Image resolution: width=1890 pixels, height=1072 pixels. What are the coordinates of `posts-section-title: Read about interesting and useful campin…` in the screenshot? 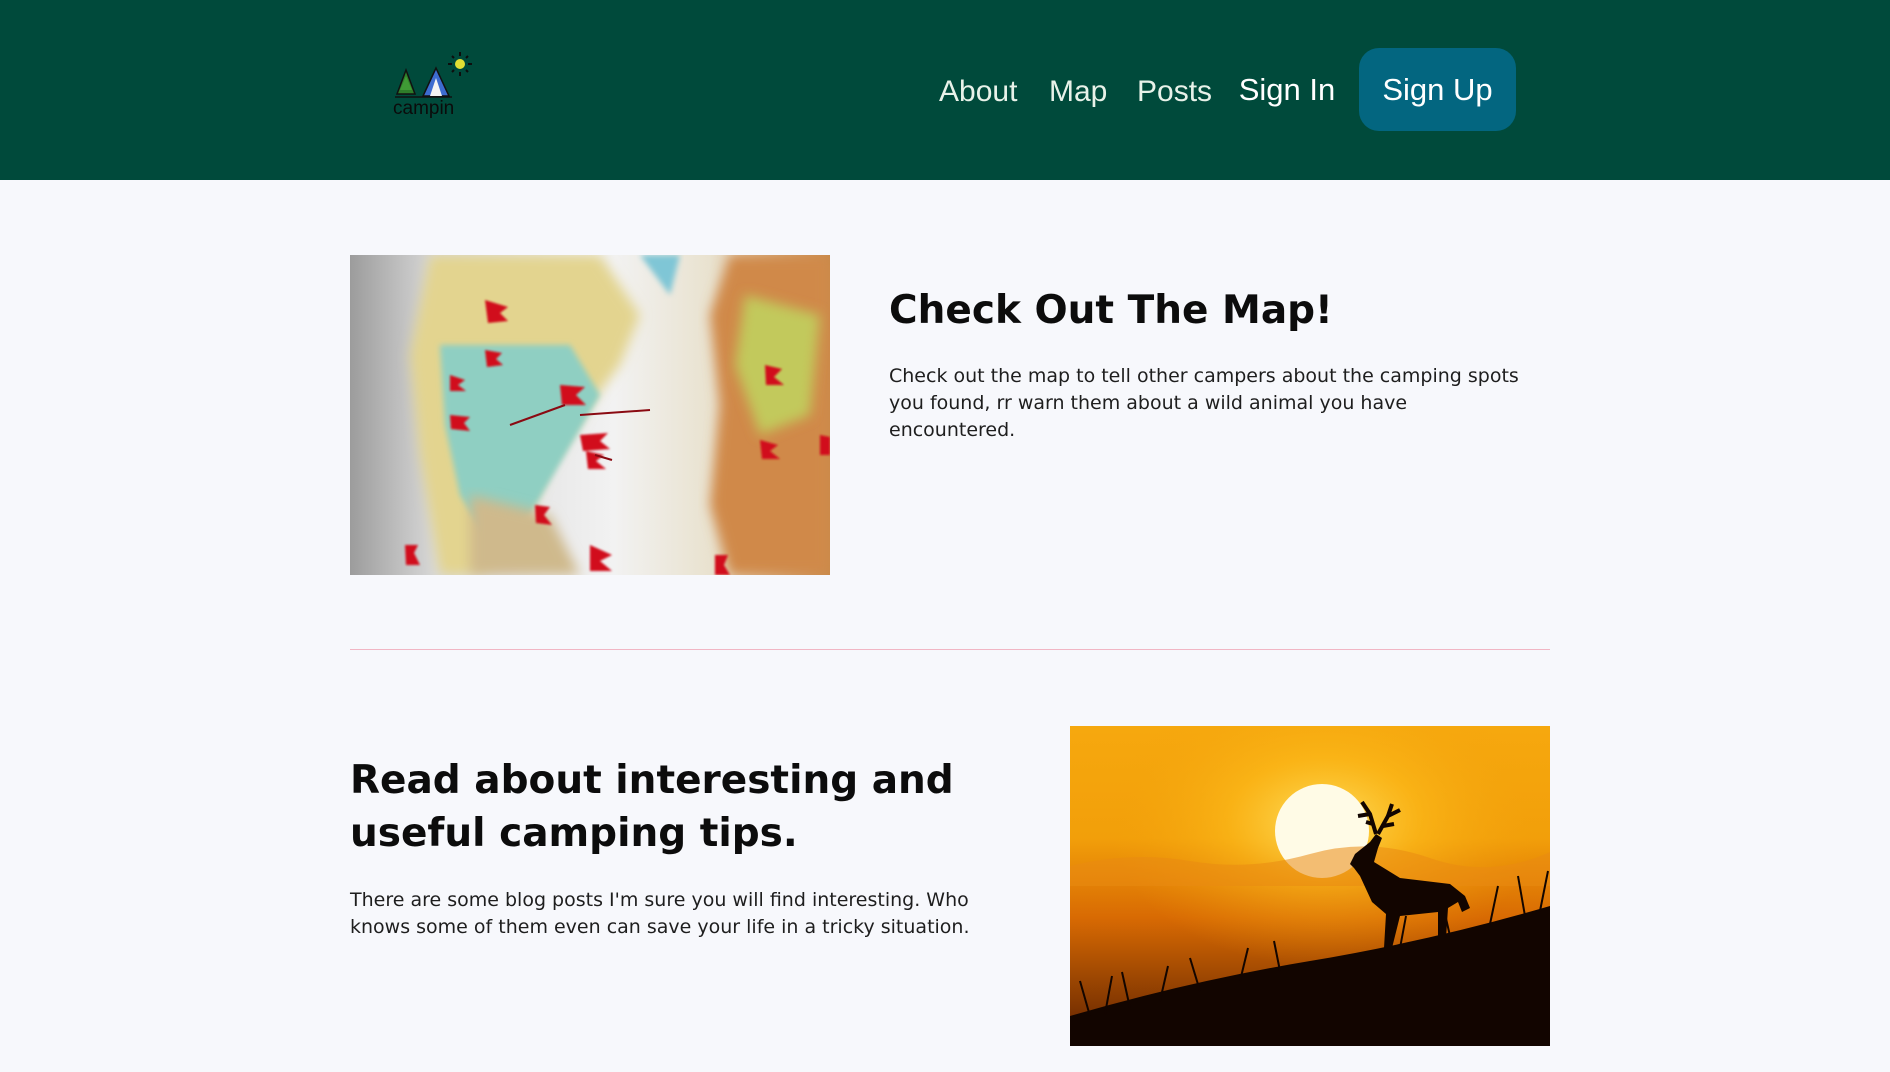 It's located at (652, 807).